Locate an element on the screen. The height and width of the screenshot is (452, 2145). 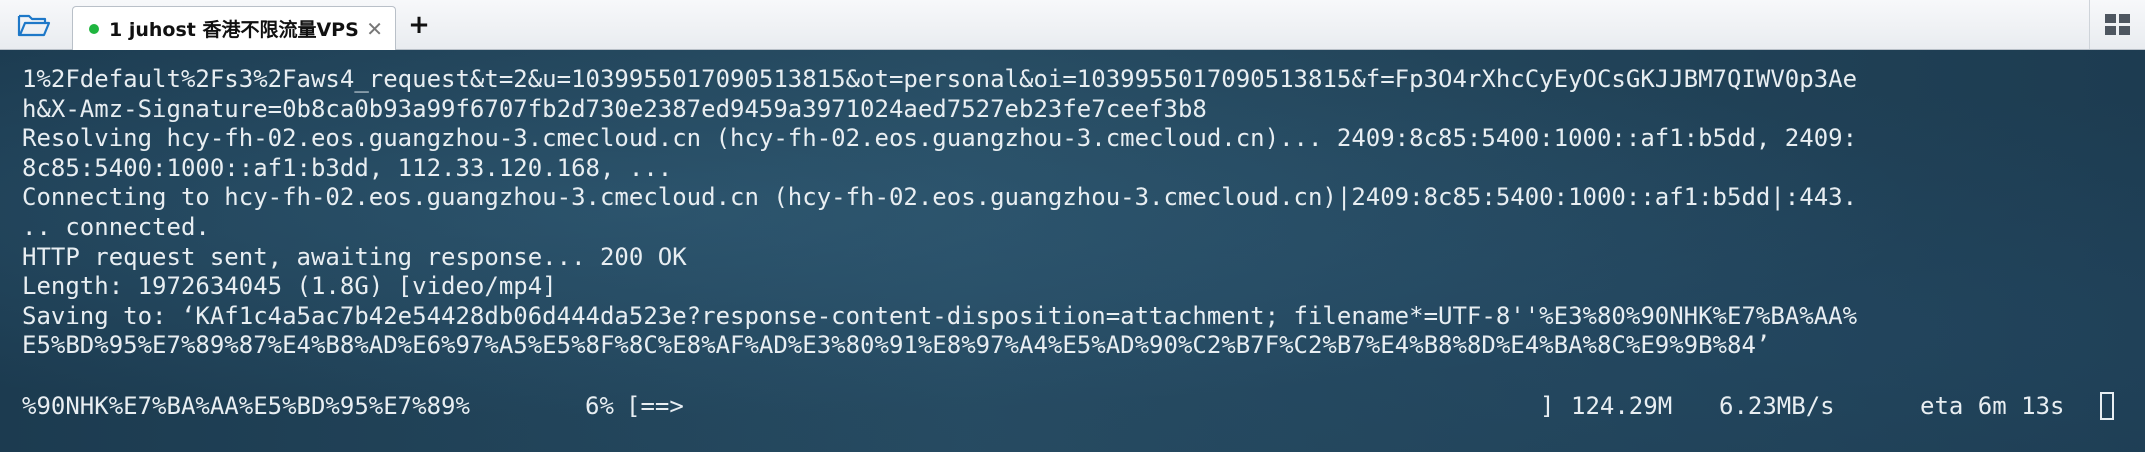
grid-layout-icon is located at coordinates (2117, 24).